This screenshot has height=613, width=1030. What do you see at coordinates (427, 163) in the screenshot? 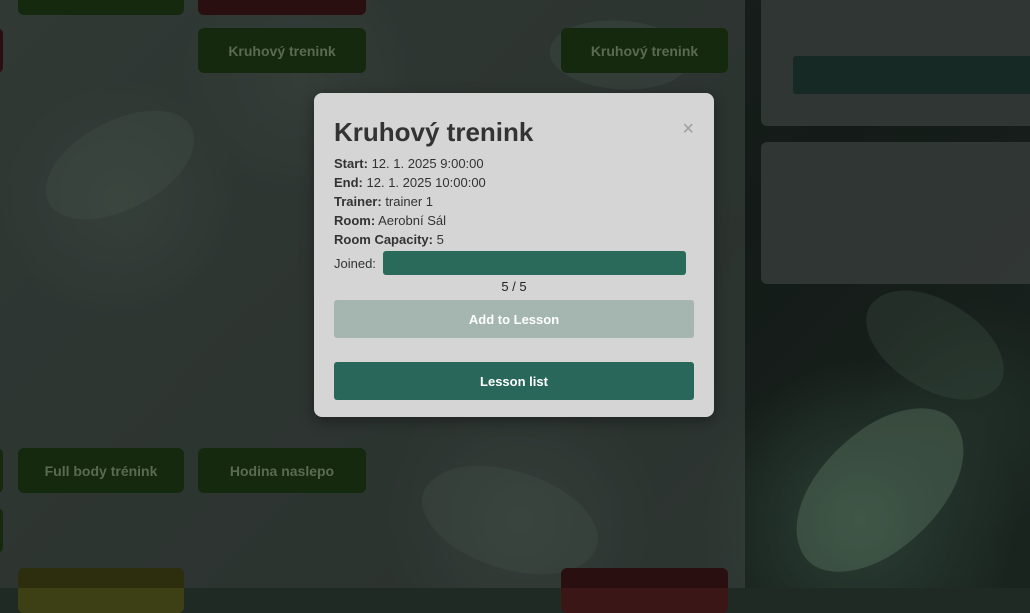
I see `start-value: 12. 1. 2025 9:00:00` at bounding box center [427, 163].